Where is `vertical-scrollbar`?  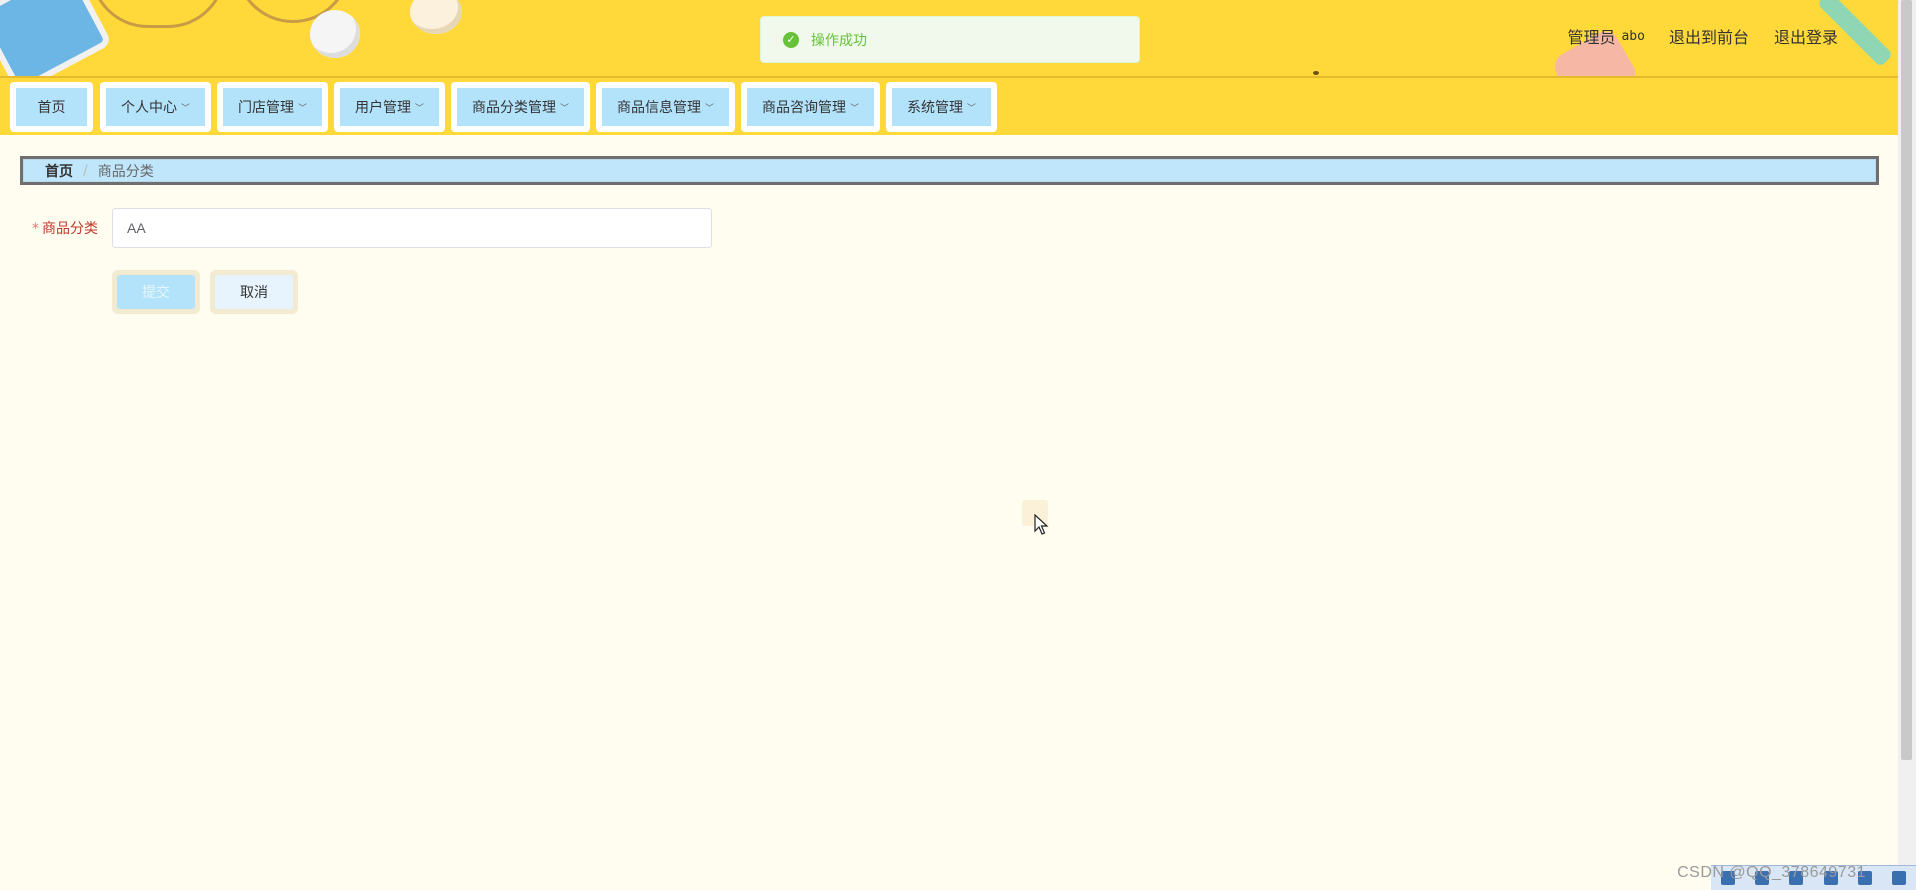 vertical-scrollbar is located at coordinates (1907, 445).